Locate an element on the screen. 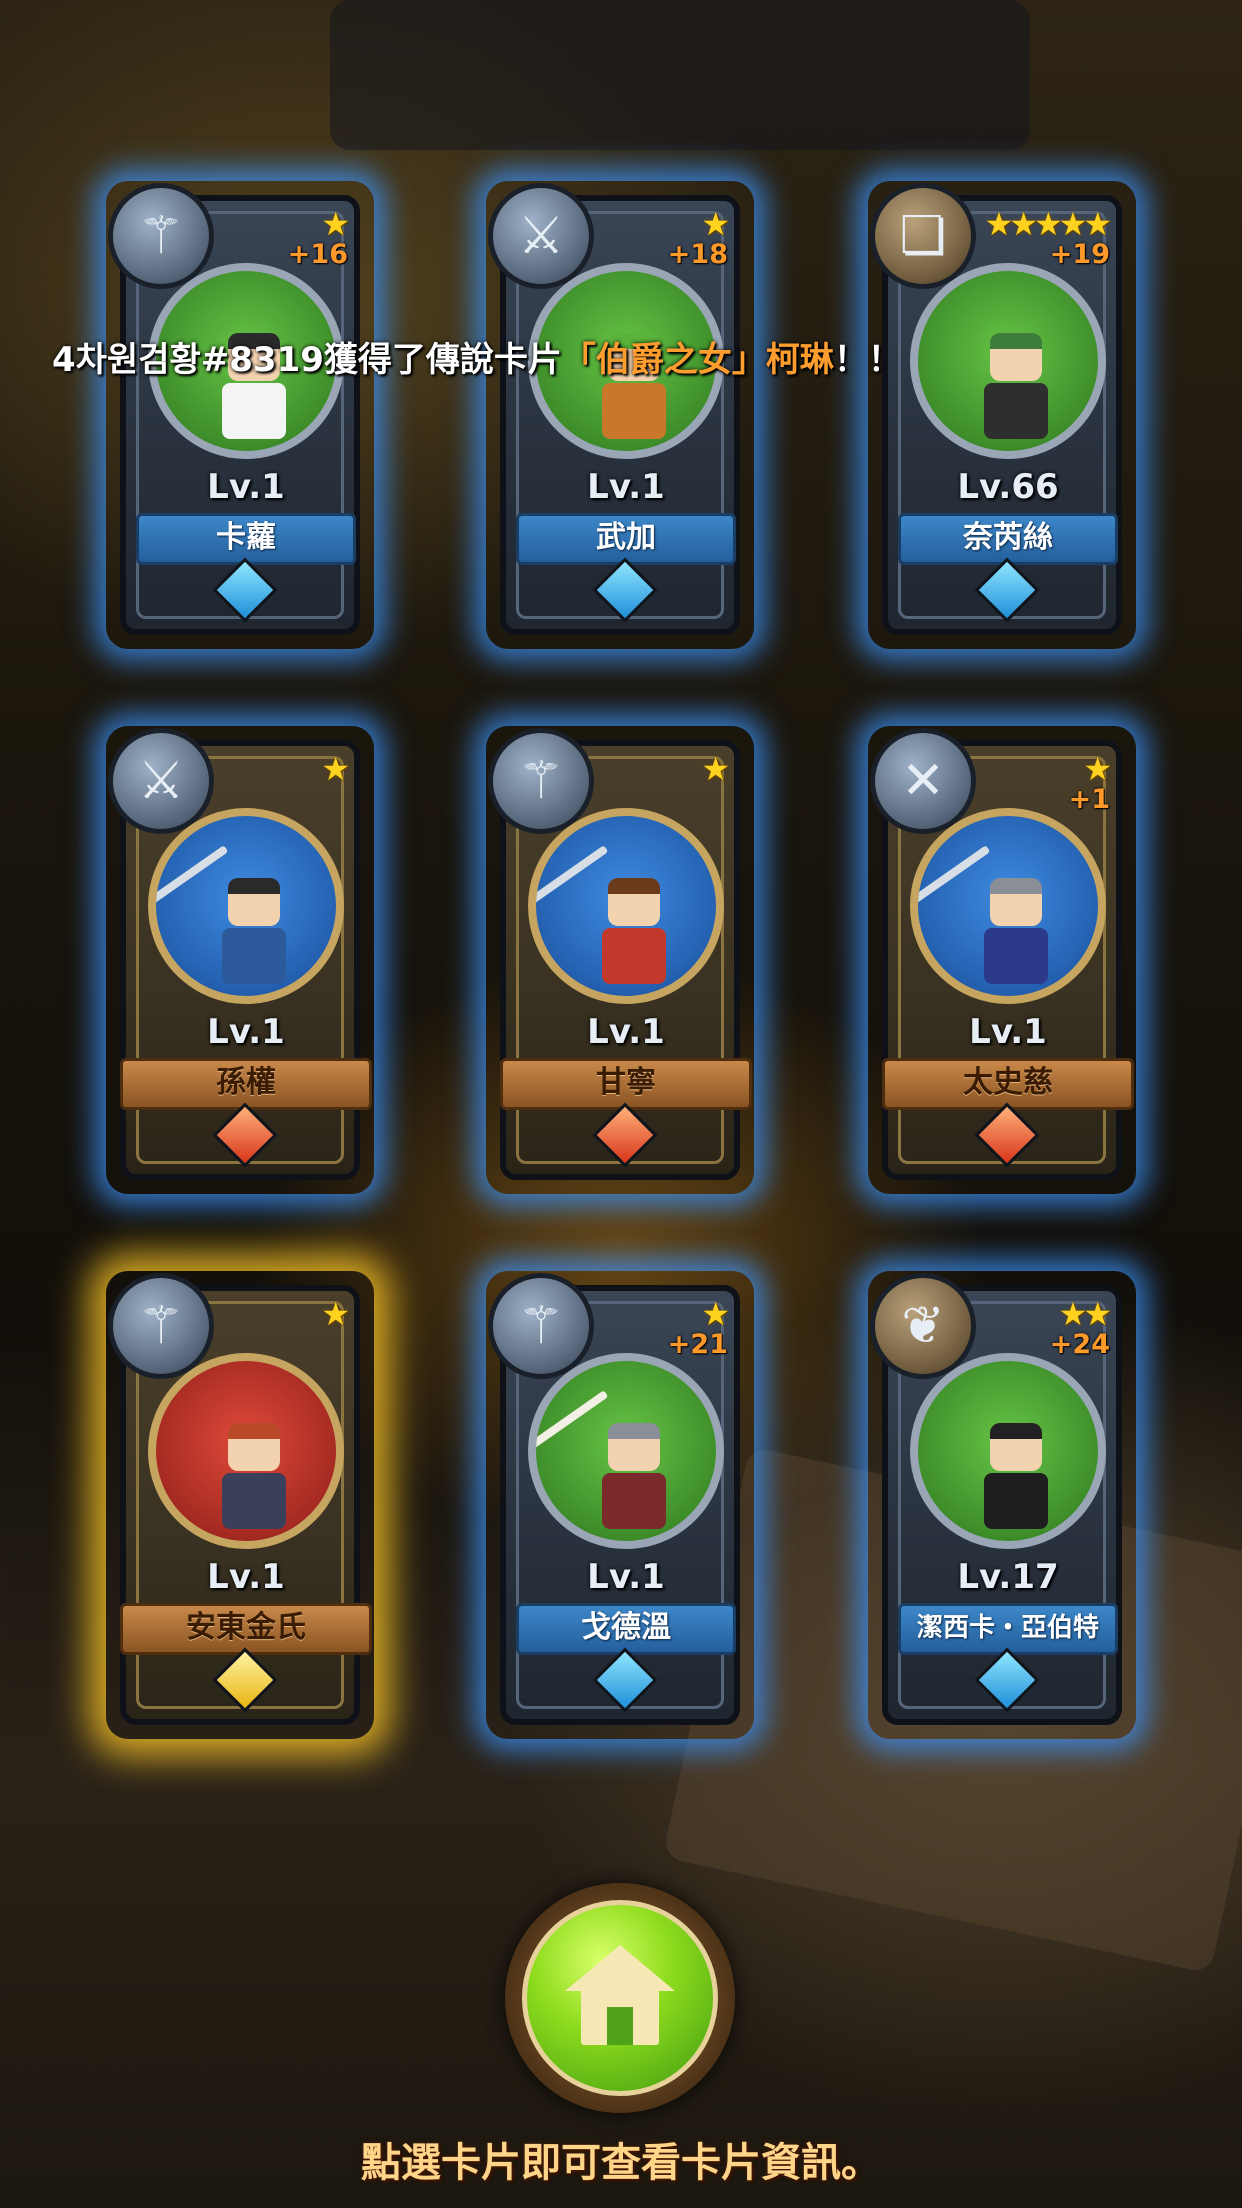  card-name: 甘寧 is located at coordinates (626, 1084).